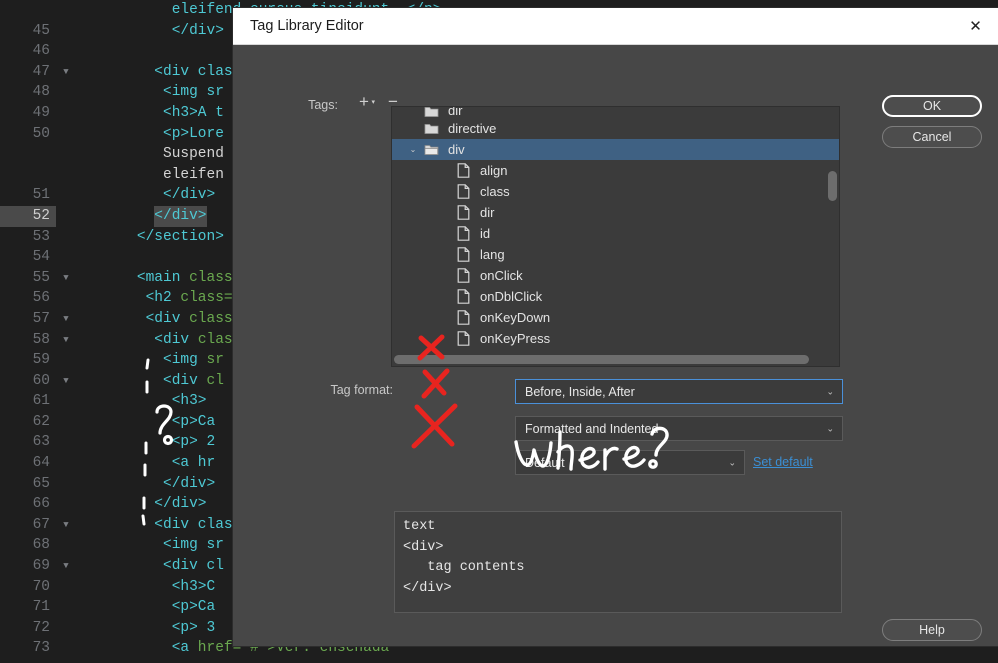  What do you see at coordinates (580, 391) in the screenshot?
I see `line-breaks-value: Before, Inside, After` at bounding box center [580, 391].